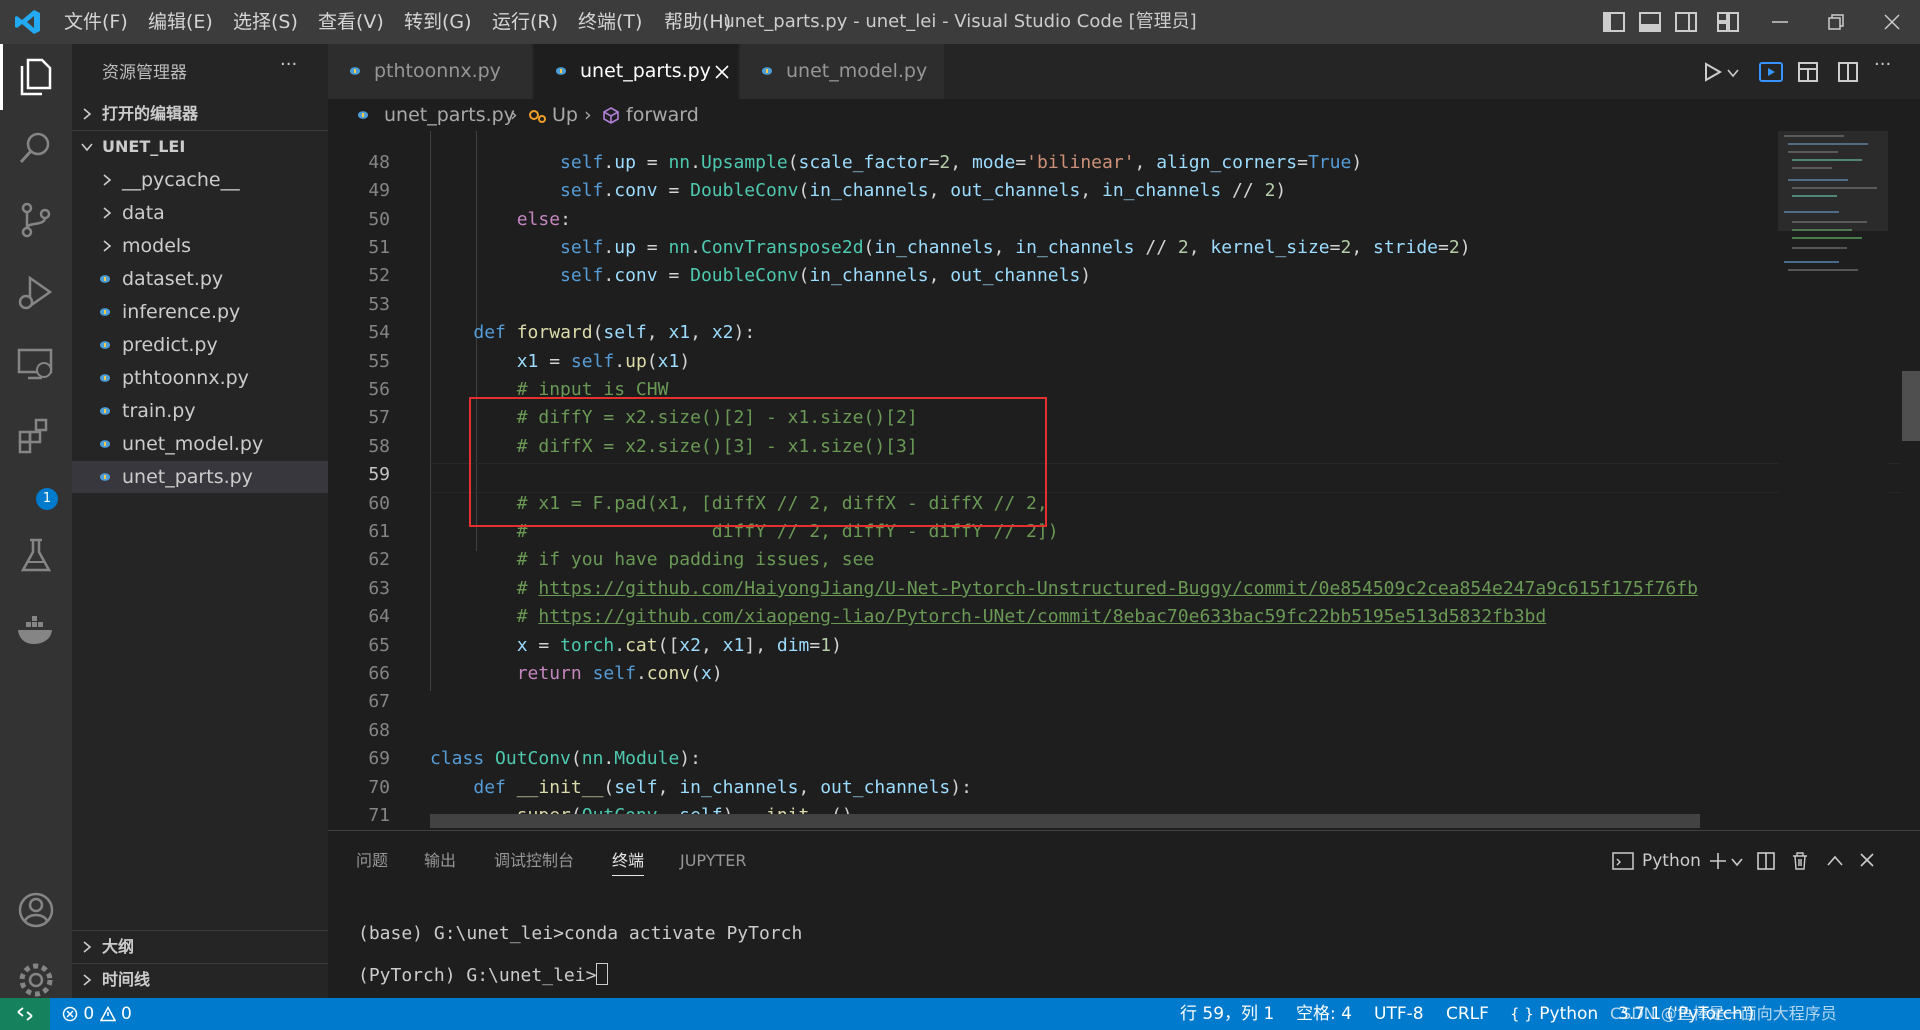 This screenshot has height=1030, width=1920. Describe the element at coordinates (438, 22) in the screenshot. I see `menu-goto: 转到(G)` at that location.